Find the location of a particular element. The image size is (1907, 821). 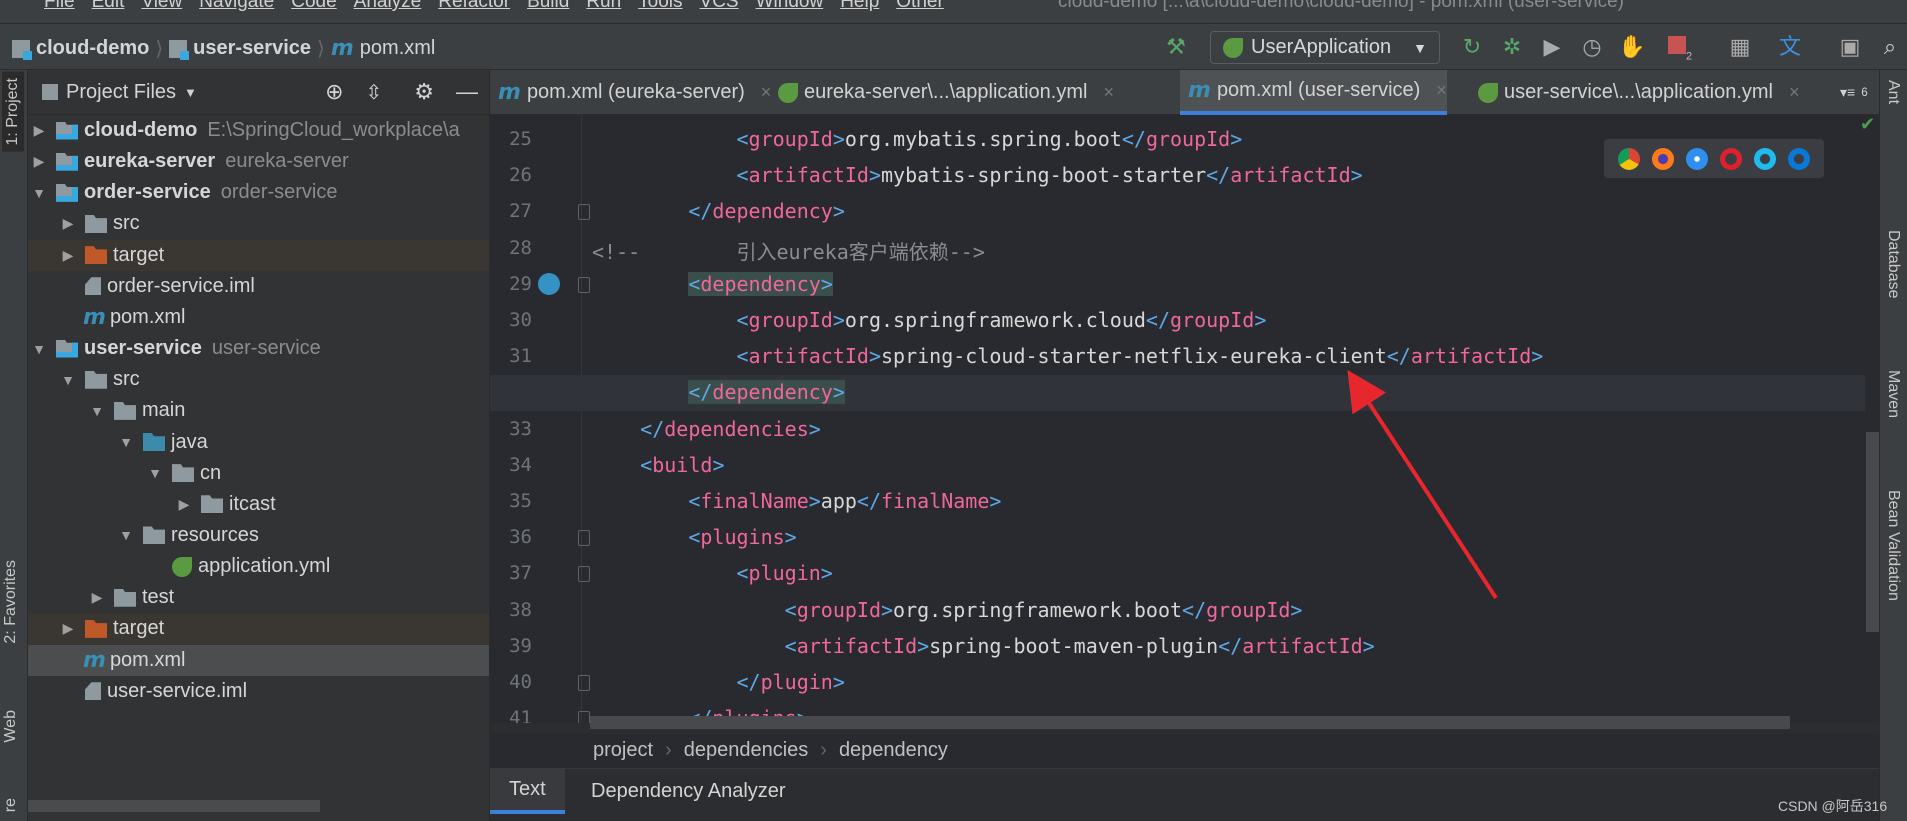

tool-window-database: Database is located at coordinates (1893, 264).